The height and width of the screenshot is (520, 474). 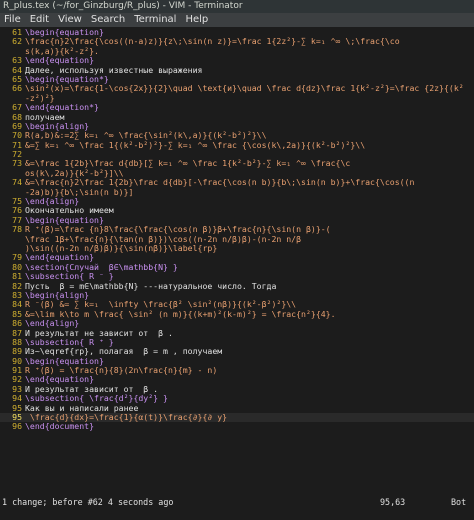 I want to click on line-number: 91, so click(x=17, y=371).